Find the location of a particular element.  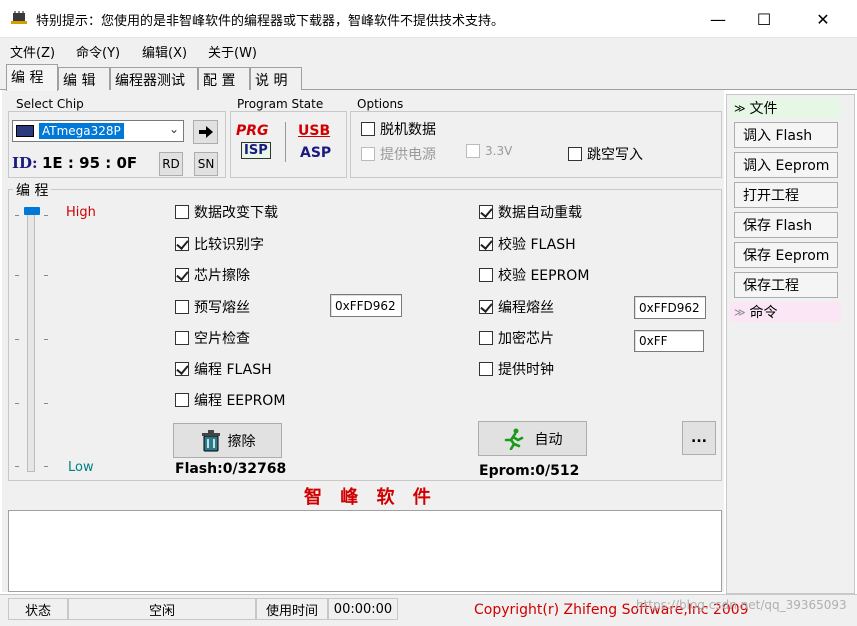

opt-program-fuse: 编程熔丝 is located at coordinates (516, 307).